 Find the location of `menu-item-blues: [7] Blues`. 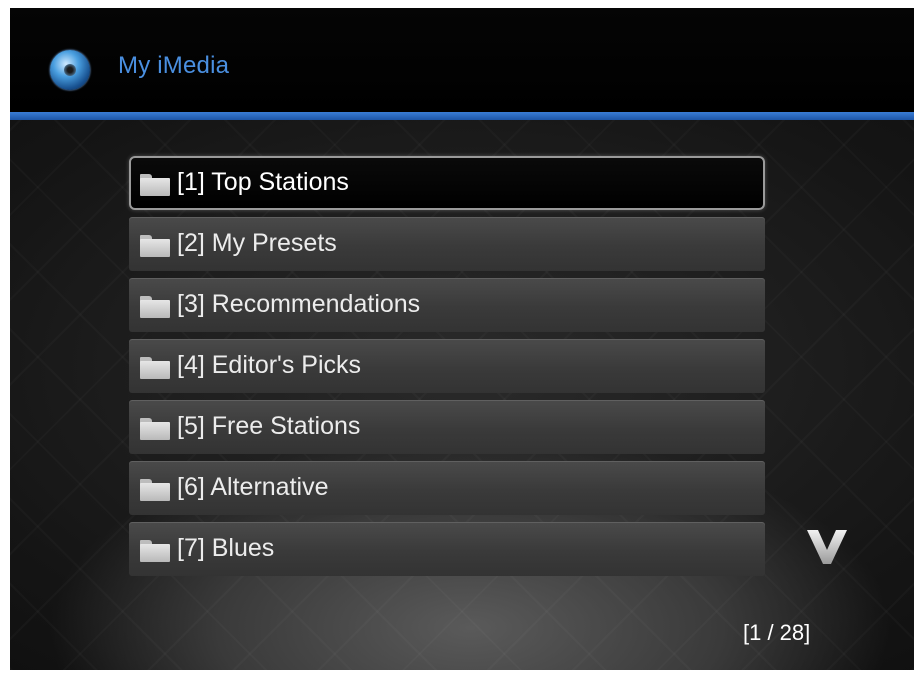

menu-item-blues: [7] Blues is located at coordinates (447, 549).